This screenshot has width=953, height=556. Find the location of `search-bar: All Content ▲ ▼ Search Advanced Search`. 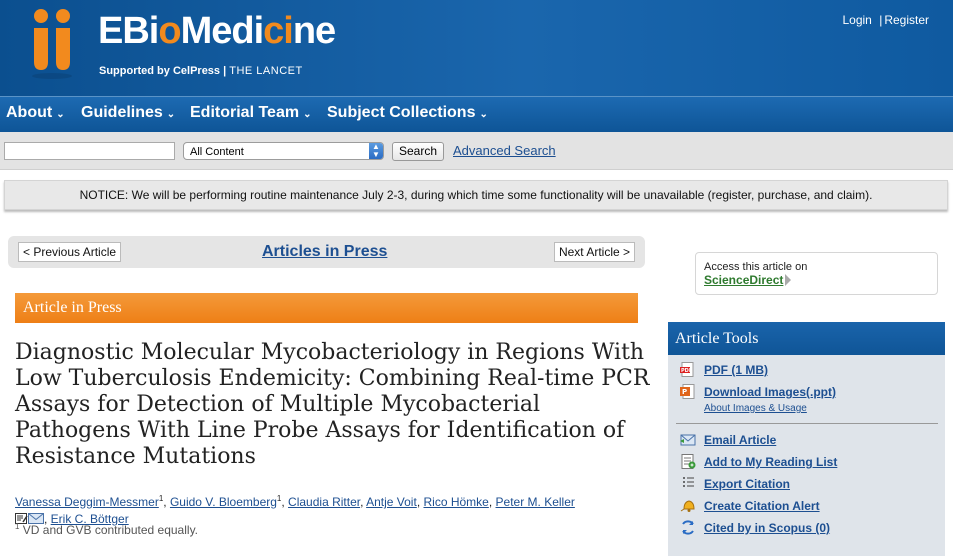

search-bar: All Content ▲ ▼ Search Advanced Search is located at coordinates (476, 151).